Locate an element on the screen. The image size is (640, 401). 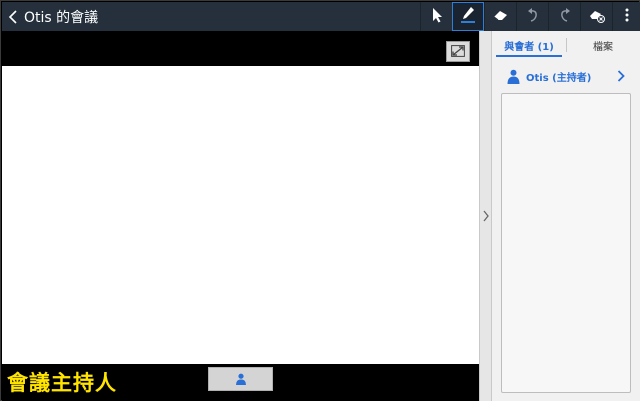
pointer-tool-button is located at coordinates (436, 16).